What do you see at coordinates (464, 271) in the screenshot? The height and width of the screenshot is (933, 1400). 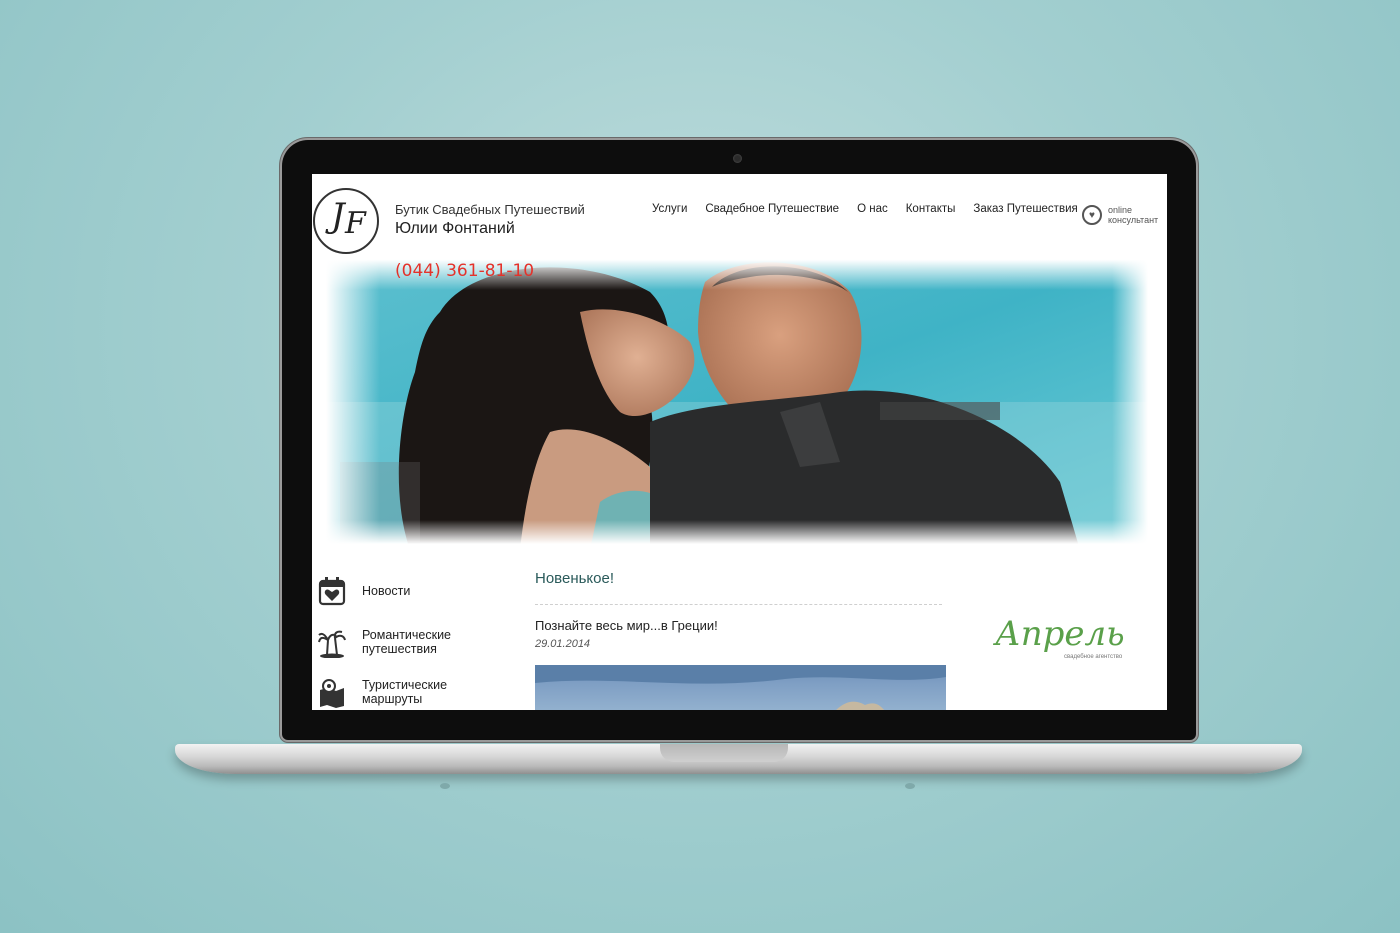 I see `phone-number: (044) 361-81-10` at bounding box center [464, 271].